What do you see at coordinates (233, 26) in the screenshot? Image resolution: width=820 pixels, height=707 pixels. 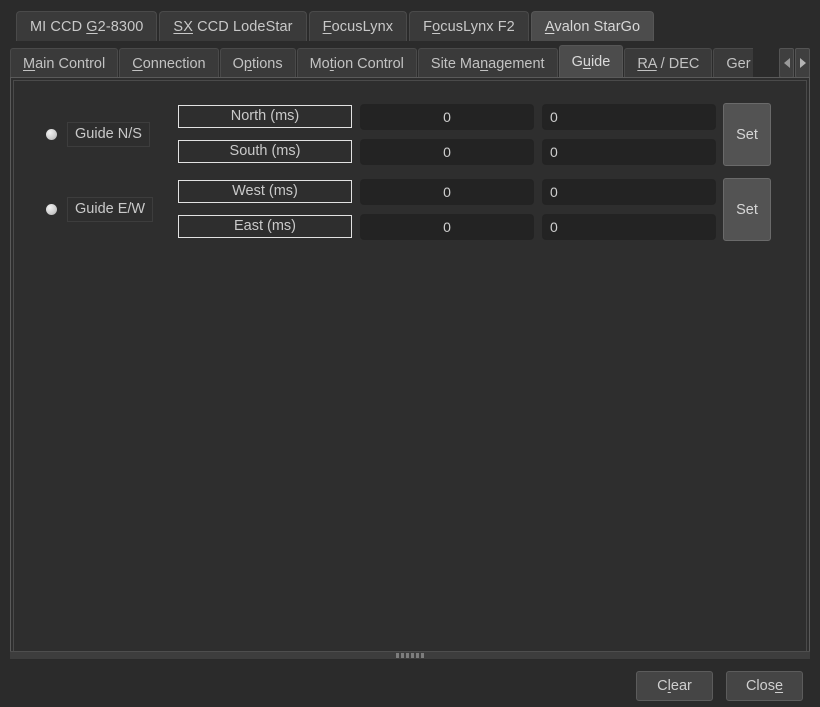 I see `device-tab-sx-ccd-lodestar: SX CCD LodeStar` at bounding box center [233, 26].